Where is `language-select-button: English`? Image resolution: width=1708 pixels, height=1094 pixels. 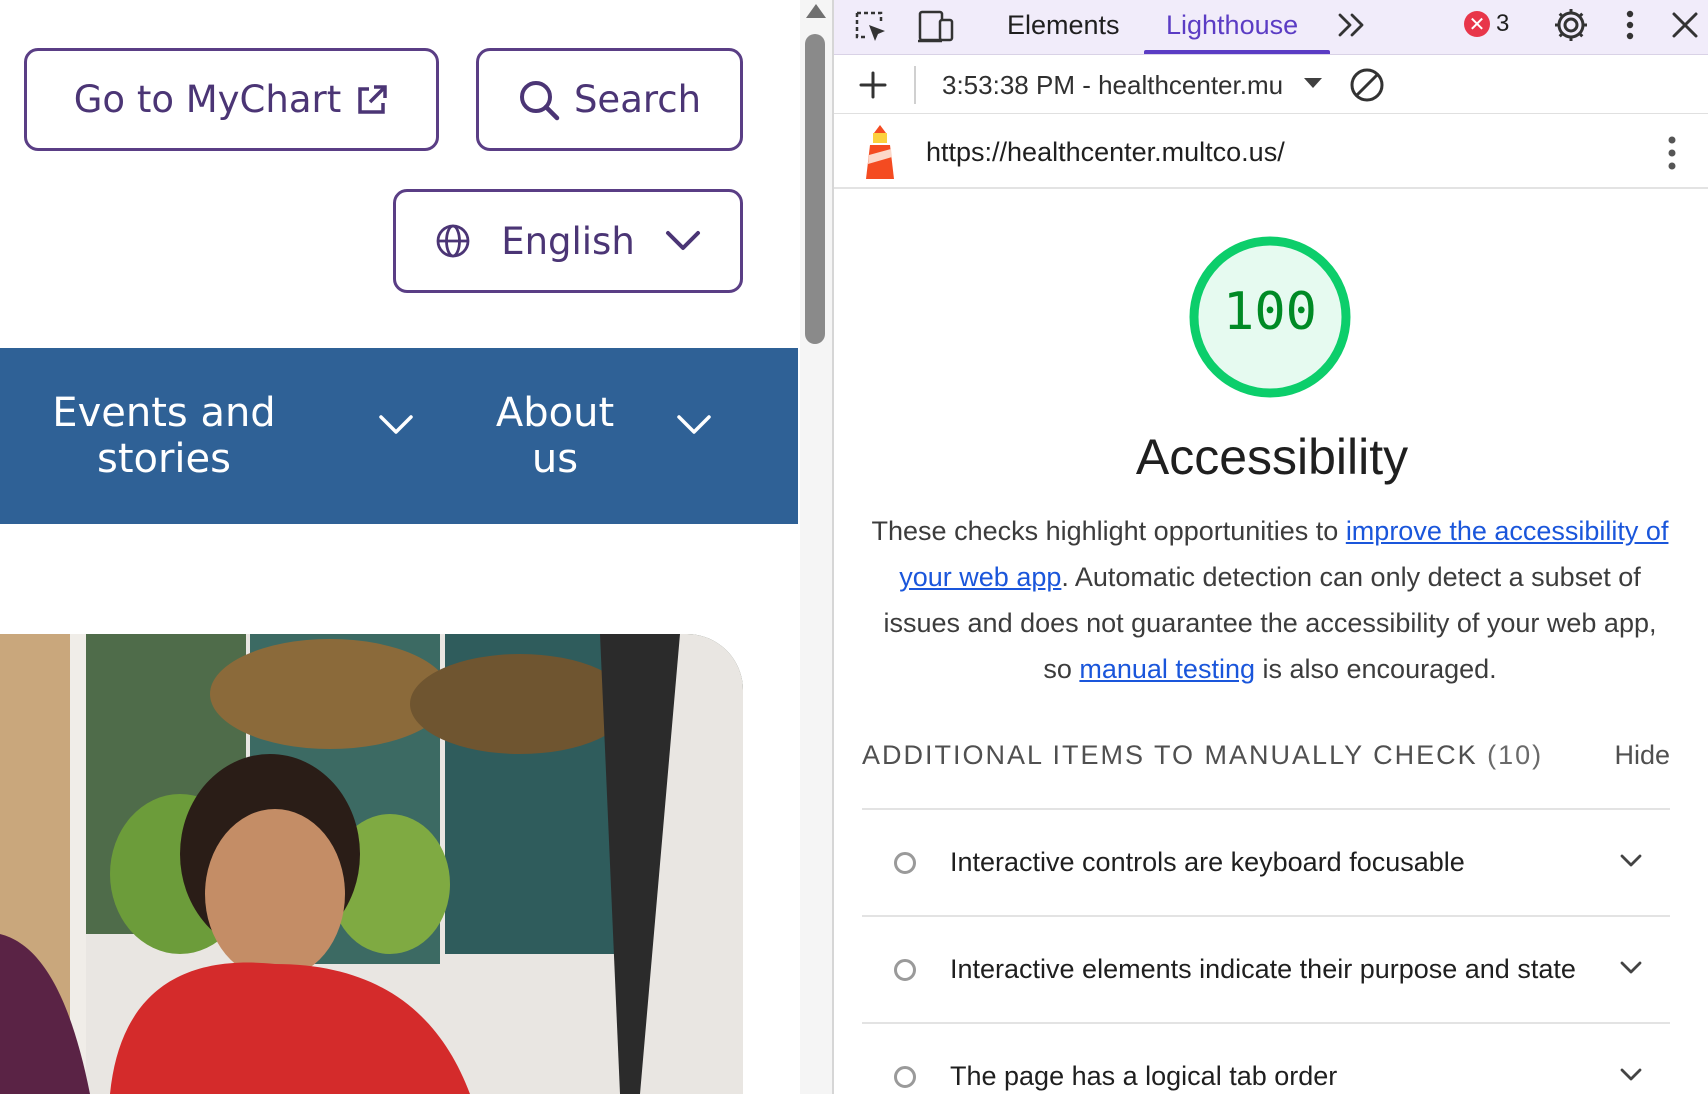 language-select-button: English is located at coordinates (568, 241).